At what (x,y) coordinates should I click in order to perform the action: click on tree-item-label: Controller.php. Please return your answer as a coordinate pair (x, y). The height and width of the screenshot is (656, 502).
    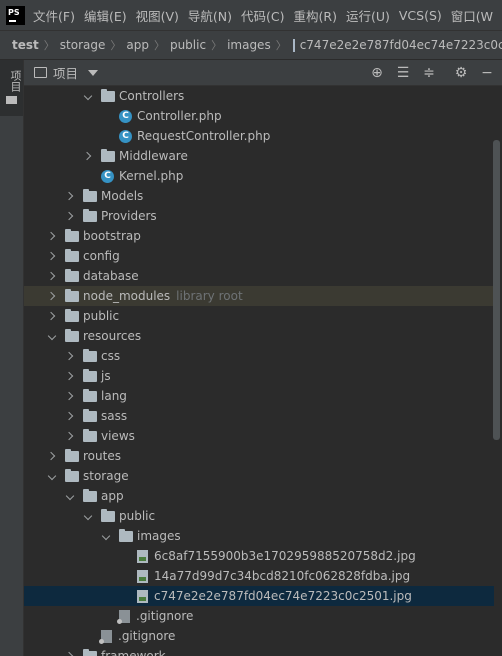
    Looking at the image, I should click on (179, 116).